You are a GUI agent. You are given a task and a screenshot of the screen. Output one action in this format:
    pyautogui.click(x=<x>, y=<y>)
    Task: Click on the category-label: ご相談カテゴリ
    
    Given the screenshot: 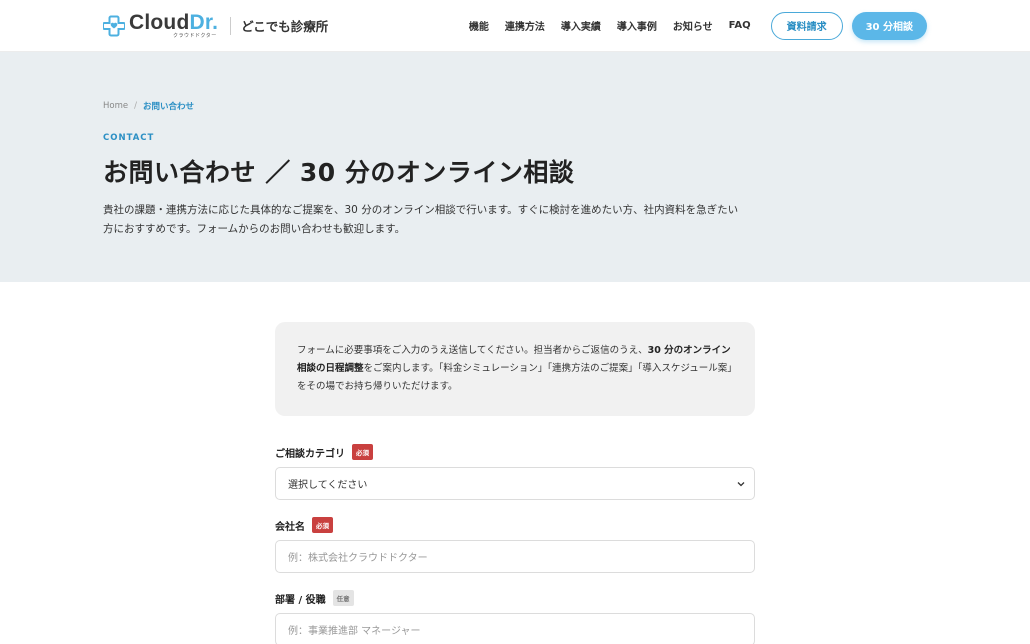 What is the action you would take?
    pyautogui.click(x=310, y=454)
    